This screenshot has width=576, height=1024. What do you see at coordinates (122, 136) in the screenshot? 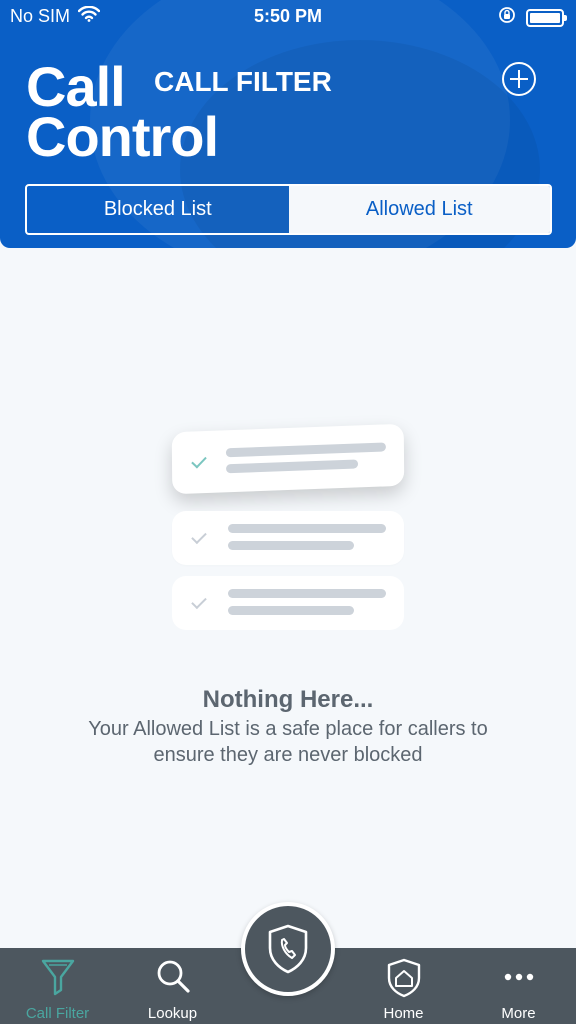
I see `logo-line2: Control` at bounding box center [122, 136].